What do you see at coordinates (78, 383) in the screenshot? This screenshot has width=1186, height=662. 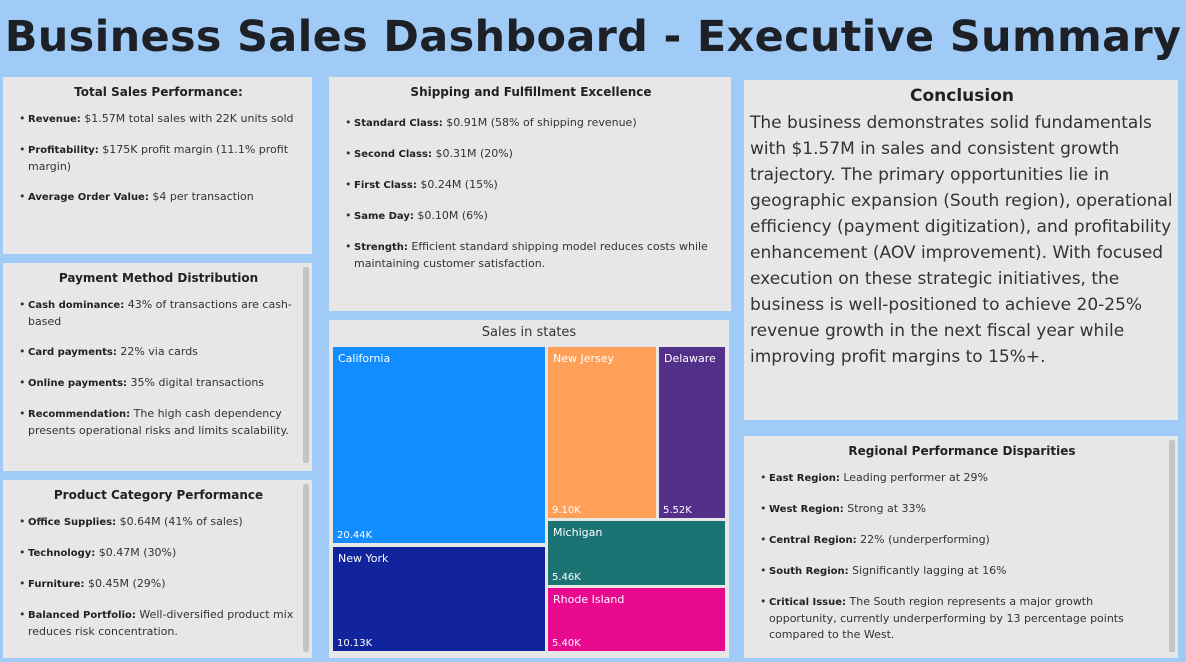 I see `list-item-label: Online payments:` at bounding box center [78, 383].